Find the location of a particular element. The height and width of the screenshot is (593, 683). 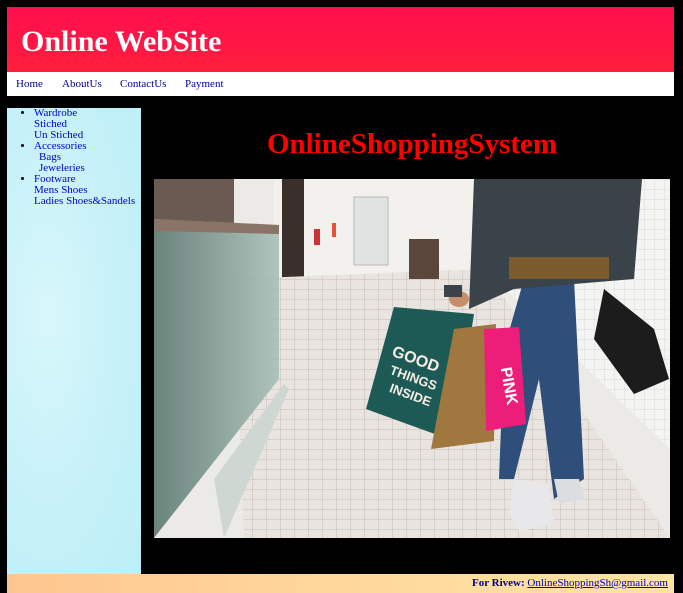

category-accessories: Accessories Bags Jeweleries is located at coordinates (87, 157).